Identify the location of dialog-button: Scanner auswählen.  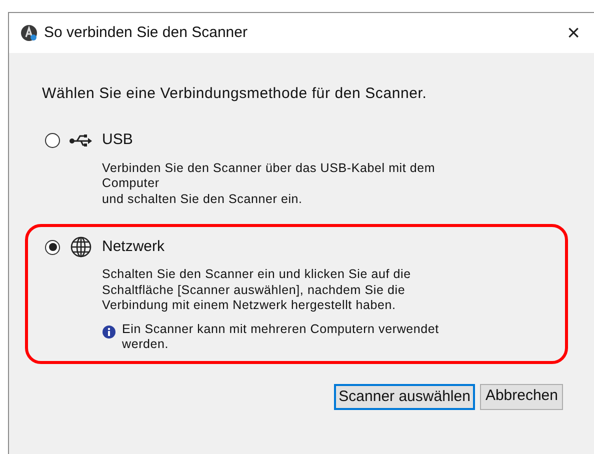
(405, 397).